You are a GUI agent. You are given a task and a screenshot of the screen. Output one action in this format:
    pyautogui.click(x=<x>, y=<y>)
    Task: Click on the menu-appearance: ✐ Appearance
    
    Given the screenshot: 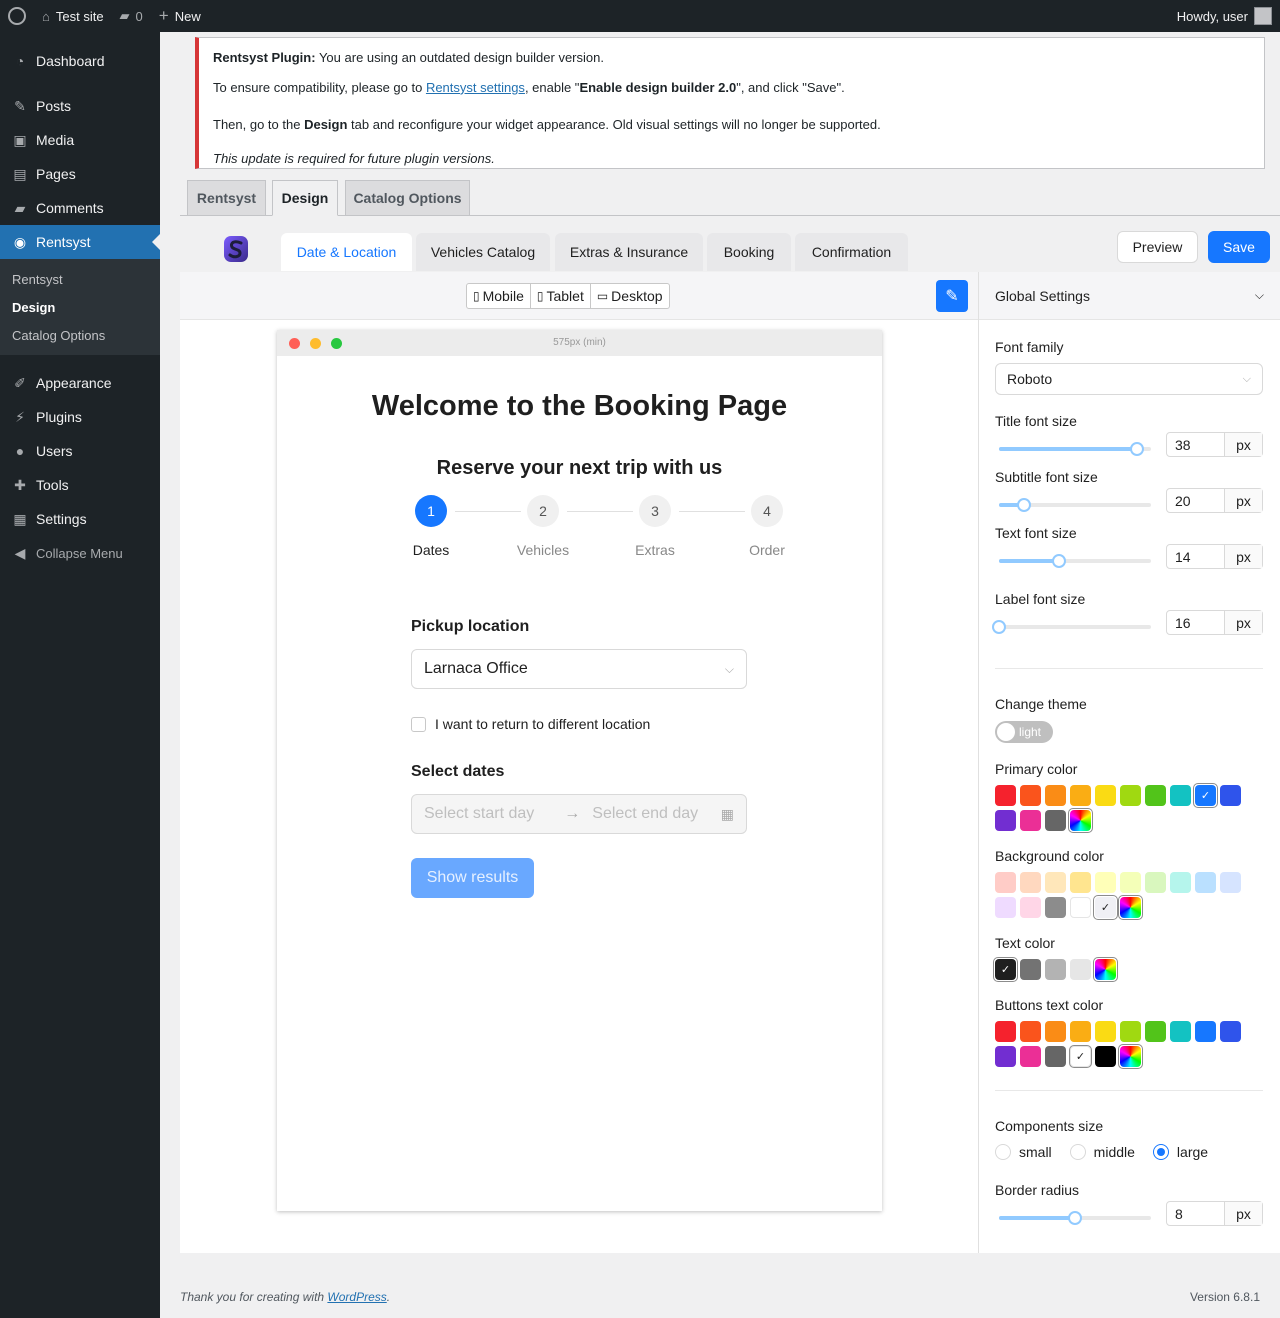 What is the action you would take?
    pyautogui.click(x=80, y=383)
    